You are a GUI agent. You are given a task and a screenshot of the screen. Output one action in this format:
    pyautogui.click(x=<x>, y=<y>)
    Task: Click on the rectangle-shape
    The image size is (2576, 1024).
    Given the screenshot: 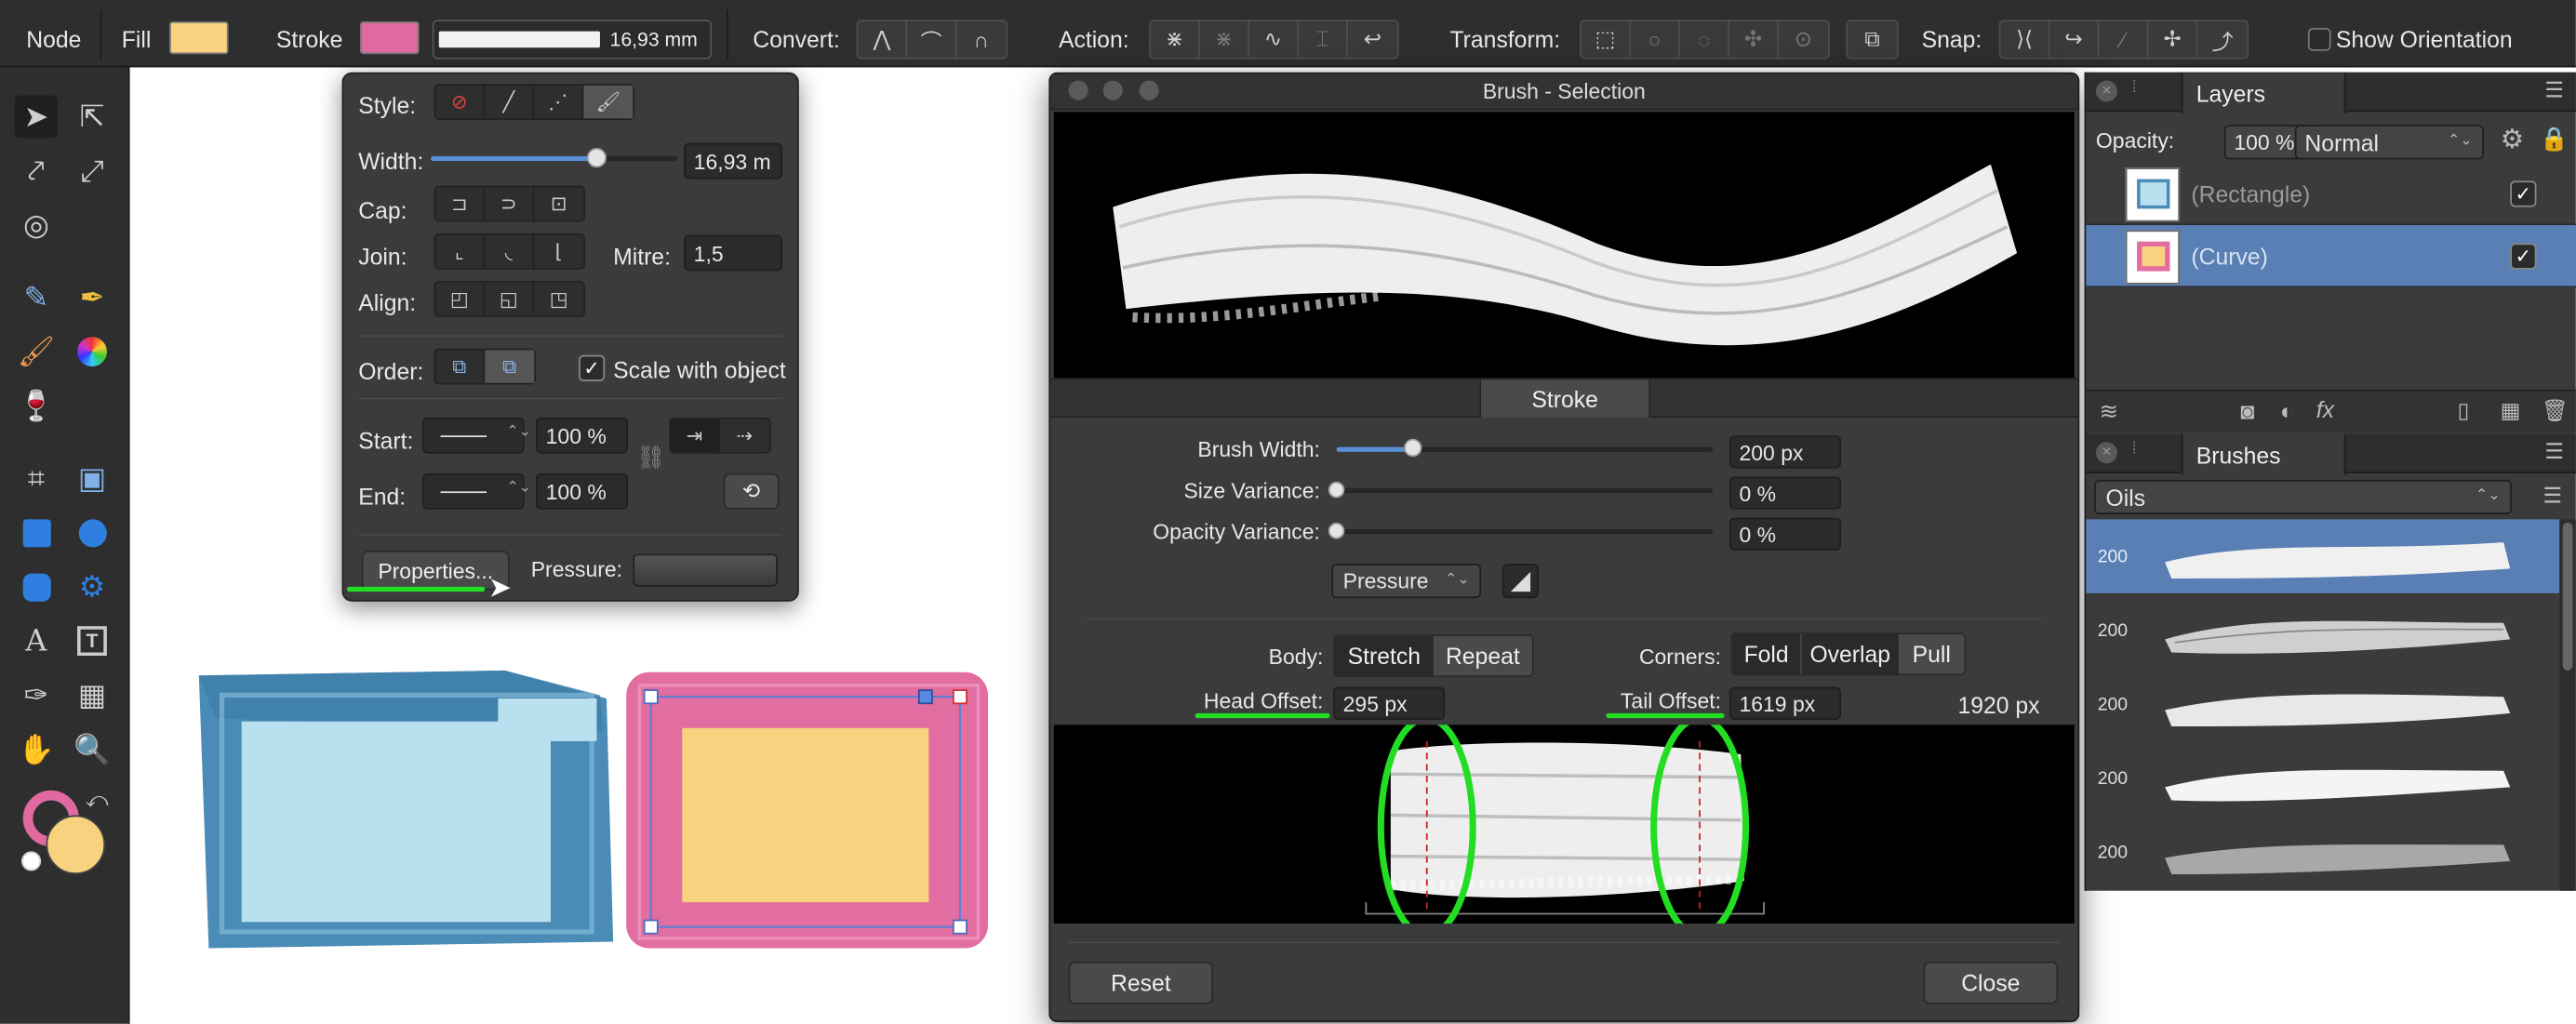 What is the action you would take?
    pyautogui.click(x=408, y=810)
    